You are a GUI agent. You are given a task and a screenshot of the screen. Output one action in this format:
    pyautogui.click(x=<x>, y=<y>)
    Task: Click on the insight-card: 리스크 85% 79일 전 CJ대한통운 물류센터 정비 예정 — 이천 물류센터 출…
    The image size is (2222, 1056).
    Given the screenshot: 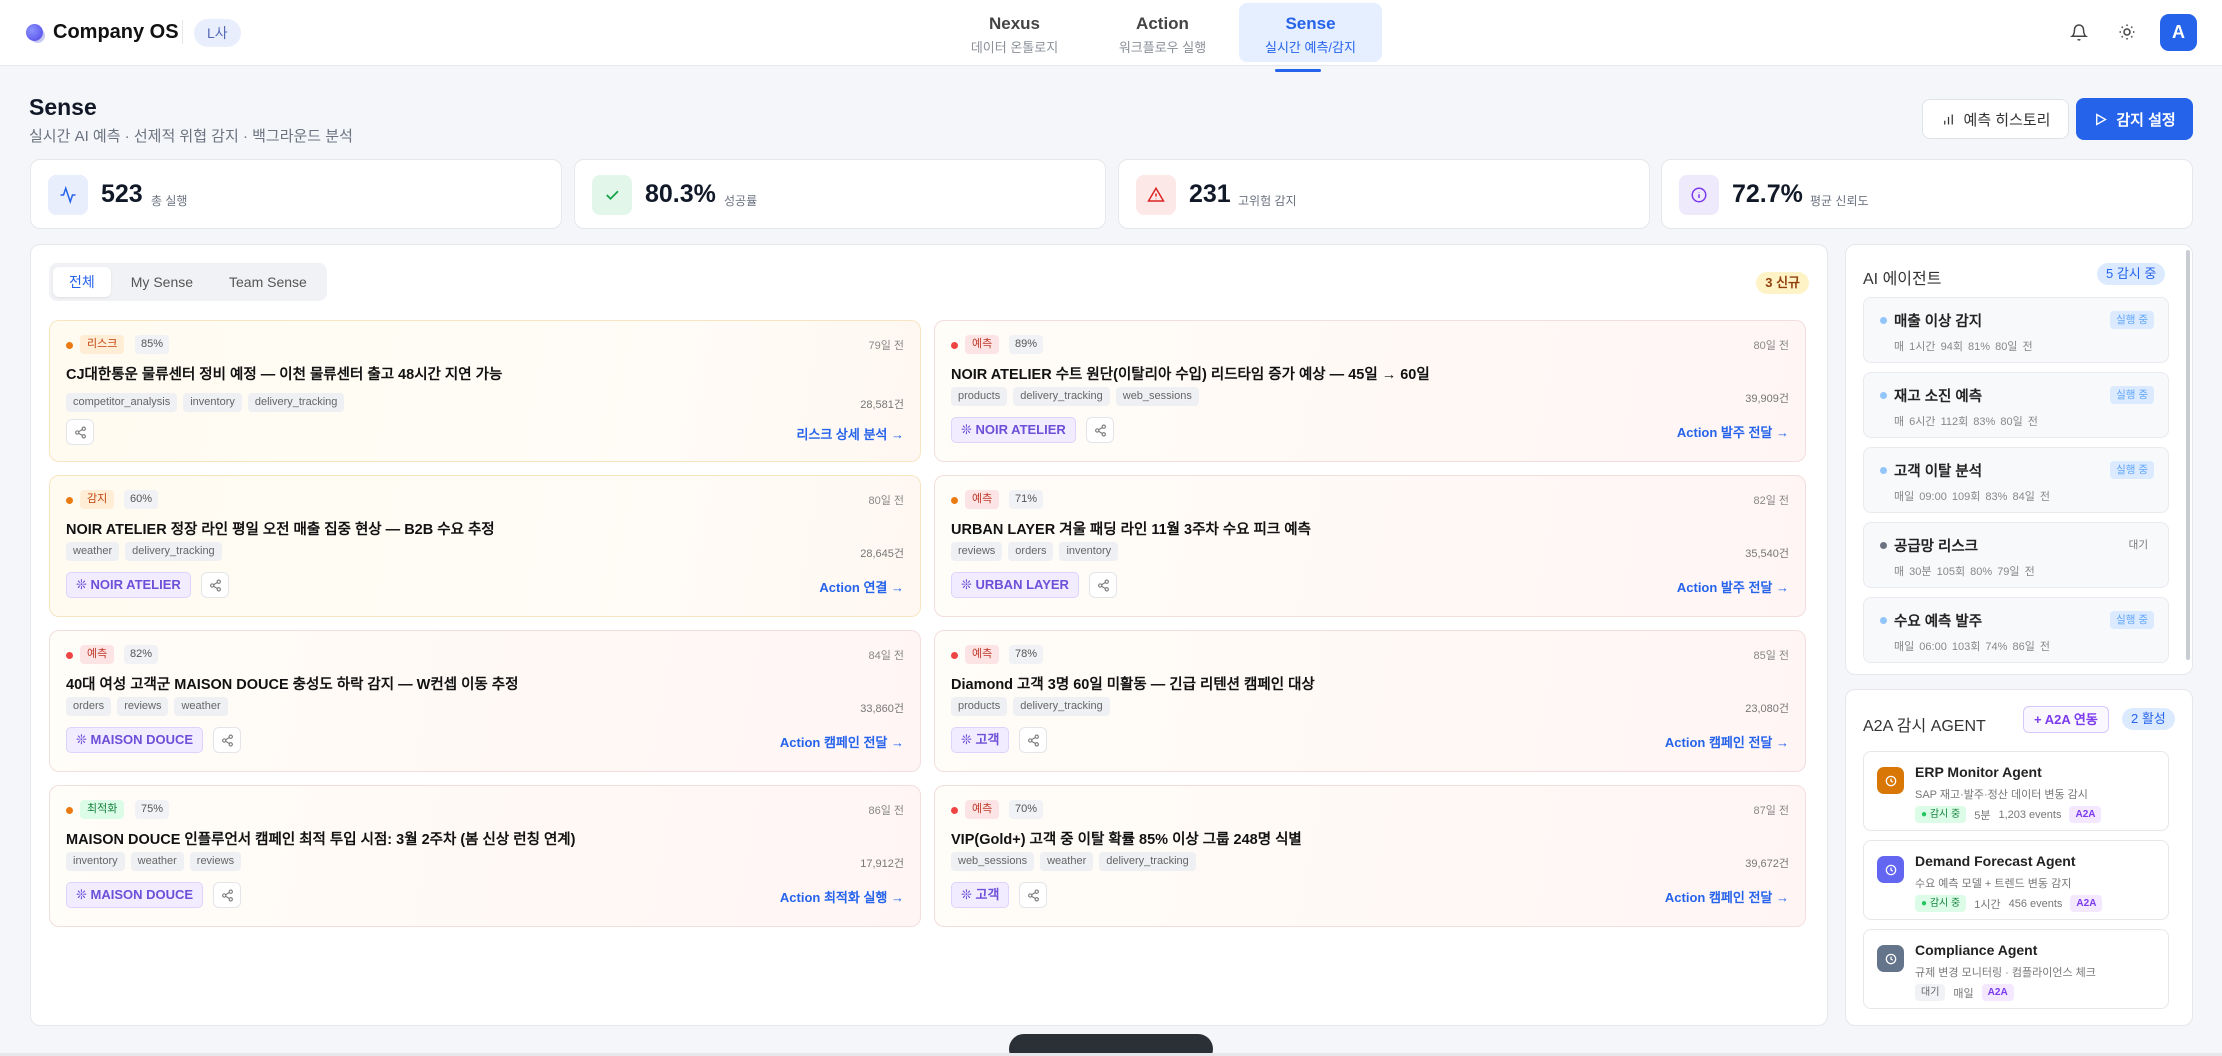 What is the action you would take?
    pyautogui.click(x=485, y=391)
    